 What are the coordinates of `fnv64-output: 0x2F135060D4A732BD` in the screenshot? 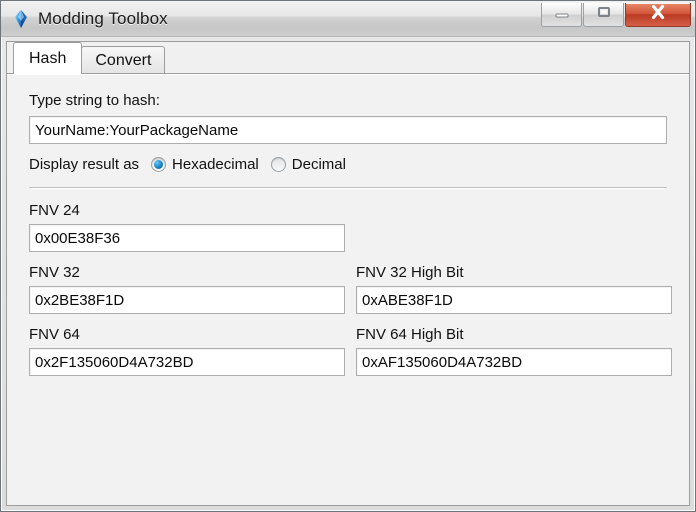 It's located at (187, 362).